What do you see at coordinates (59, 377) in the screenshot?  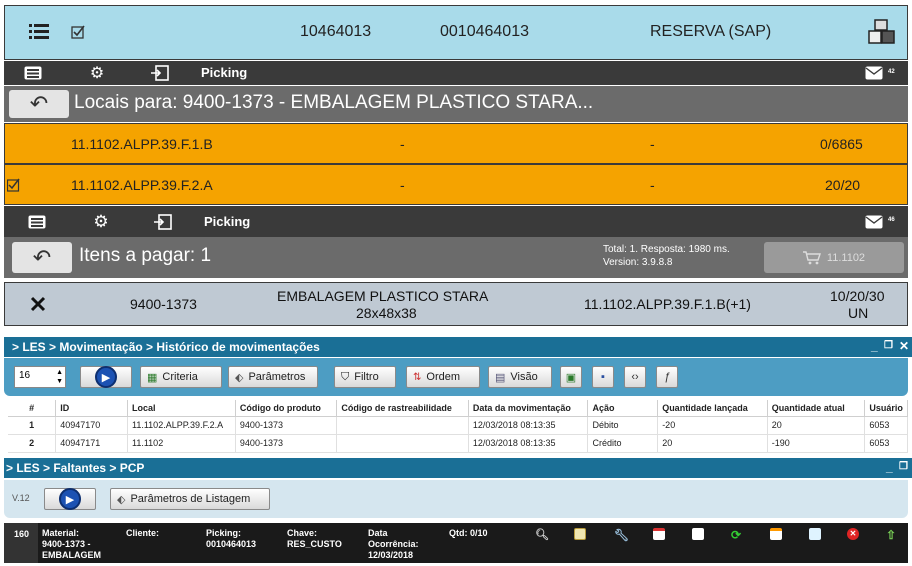 I see `spinner-arrows-icon: ▲ ▼` at bounding box center [59, 377].